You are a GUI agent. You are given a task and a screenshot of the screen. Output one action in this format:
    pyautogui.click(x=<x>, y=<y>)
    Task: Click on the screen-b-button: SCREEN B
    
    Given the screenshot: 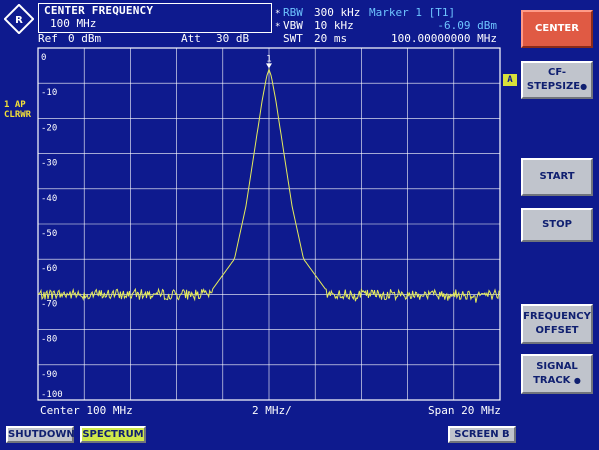 What is the action you would take?
    pyautogui.click(x=482, y=434)
    